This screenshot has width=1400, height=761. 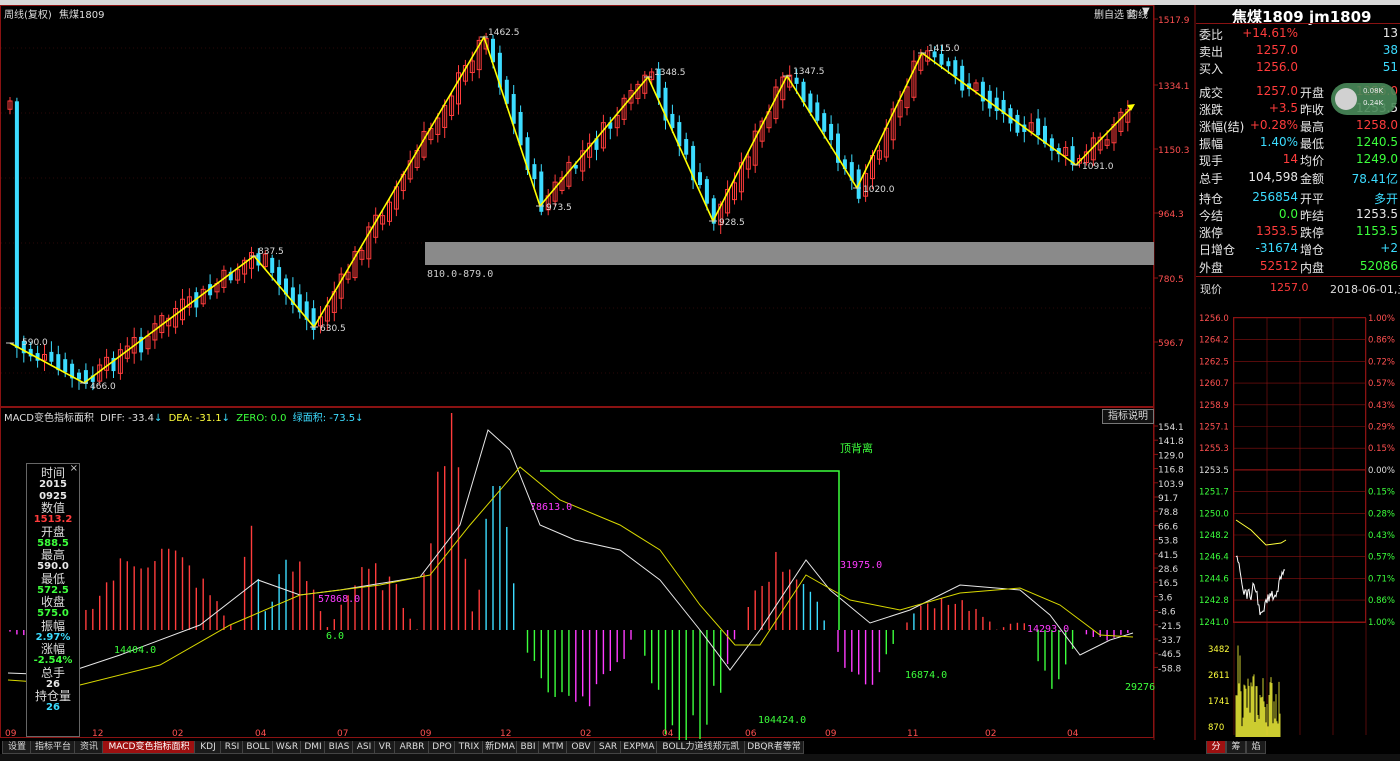 I want to click on window-button: 窗, so click(x=1131, y=13).